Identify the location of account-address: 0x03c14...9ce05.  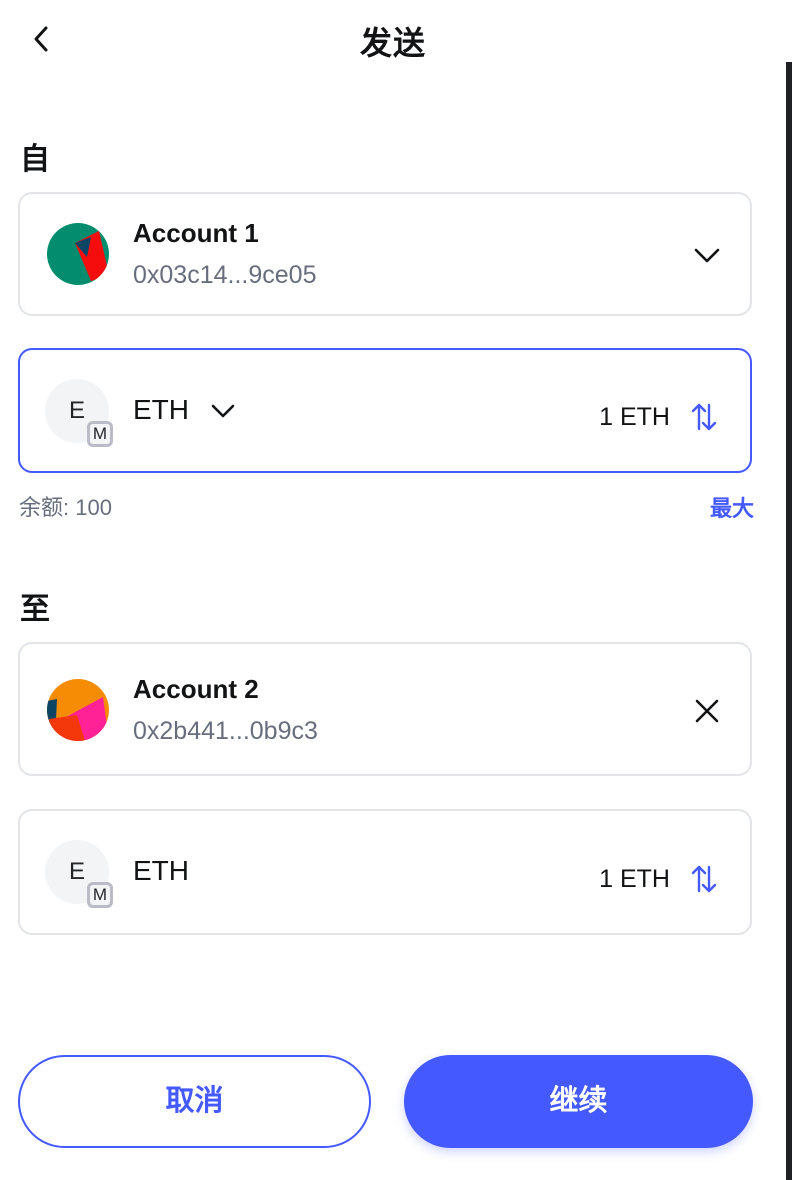
(225, 275).